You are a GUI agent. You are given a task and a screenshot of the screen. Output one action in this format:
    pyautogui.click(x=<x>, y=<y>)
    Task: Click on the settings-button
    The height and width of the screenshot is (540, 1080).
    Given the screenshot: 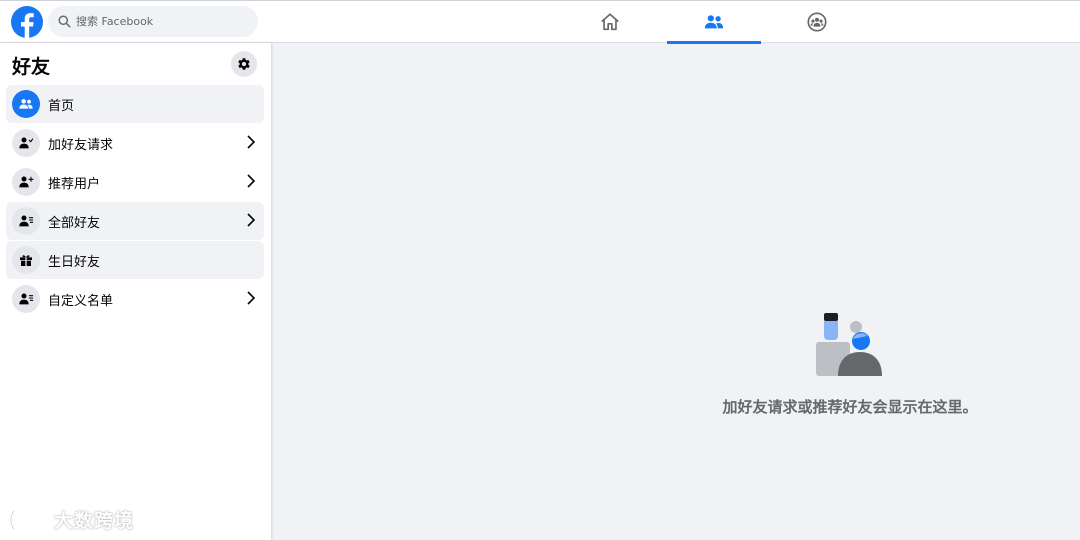 What is the action you would take?
    pyautogui.click(x=244, y=64)
    